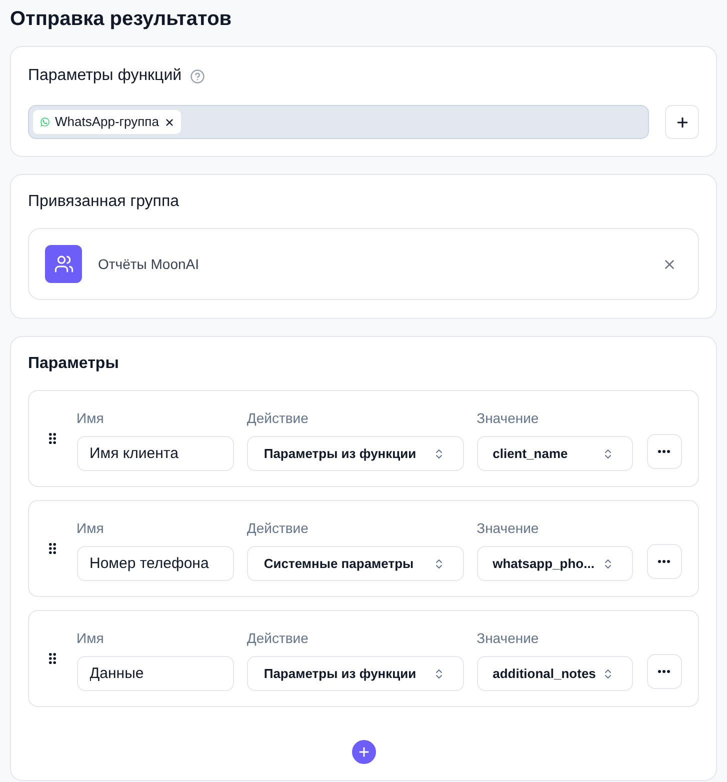 This screenshot has width=727, height=782. I want to click on add-parameter-button, so click(364, 752).